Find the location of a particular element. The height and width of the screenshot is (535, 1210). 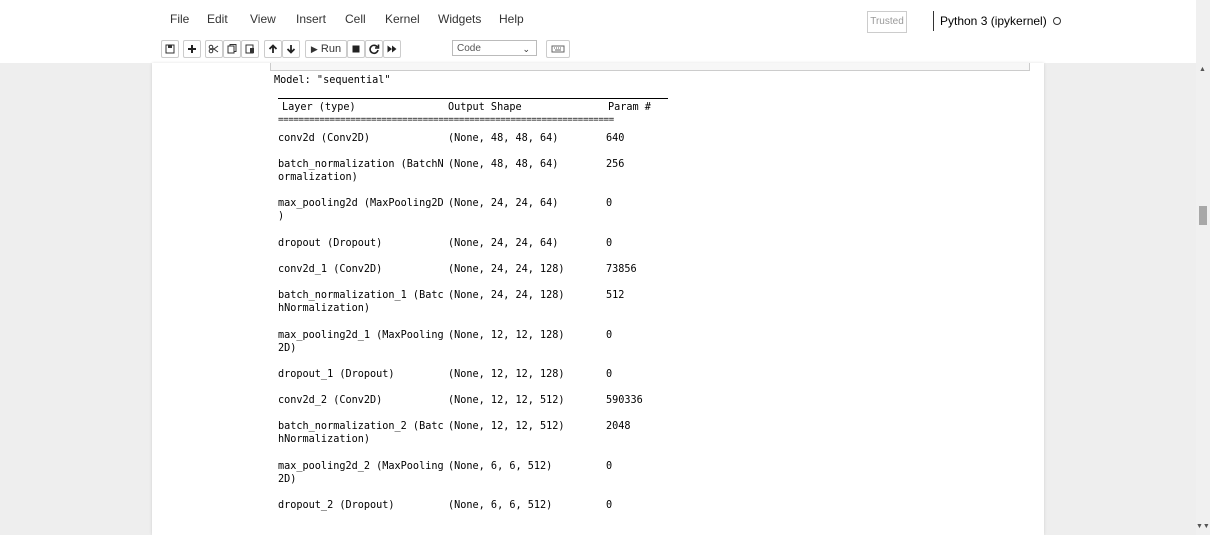

layer-name: conv2d (Conv2D) is located at coordinates (324, 138).